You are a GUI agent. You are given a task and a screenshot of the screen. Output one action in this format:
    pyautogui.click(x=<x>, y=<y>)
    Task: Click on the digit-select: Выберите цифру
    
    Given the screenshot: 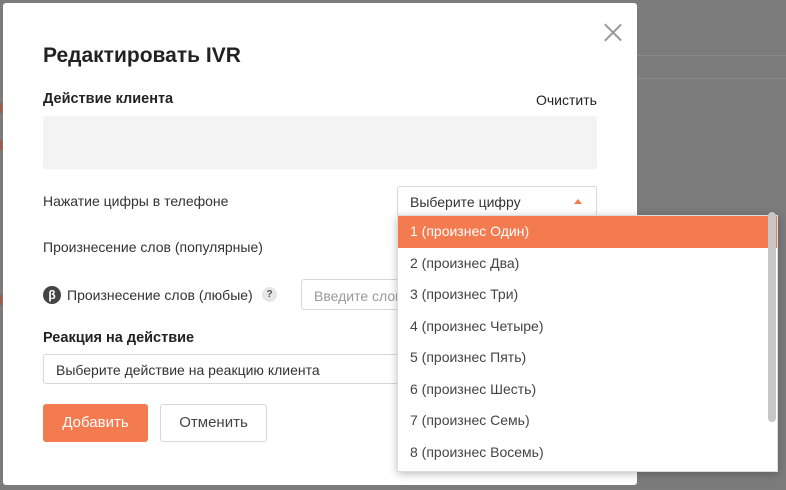 What is the action you would take?
    pyautogui.click(x=497, y=201)
    